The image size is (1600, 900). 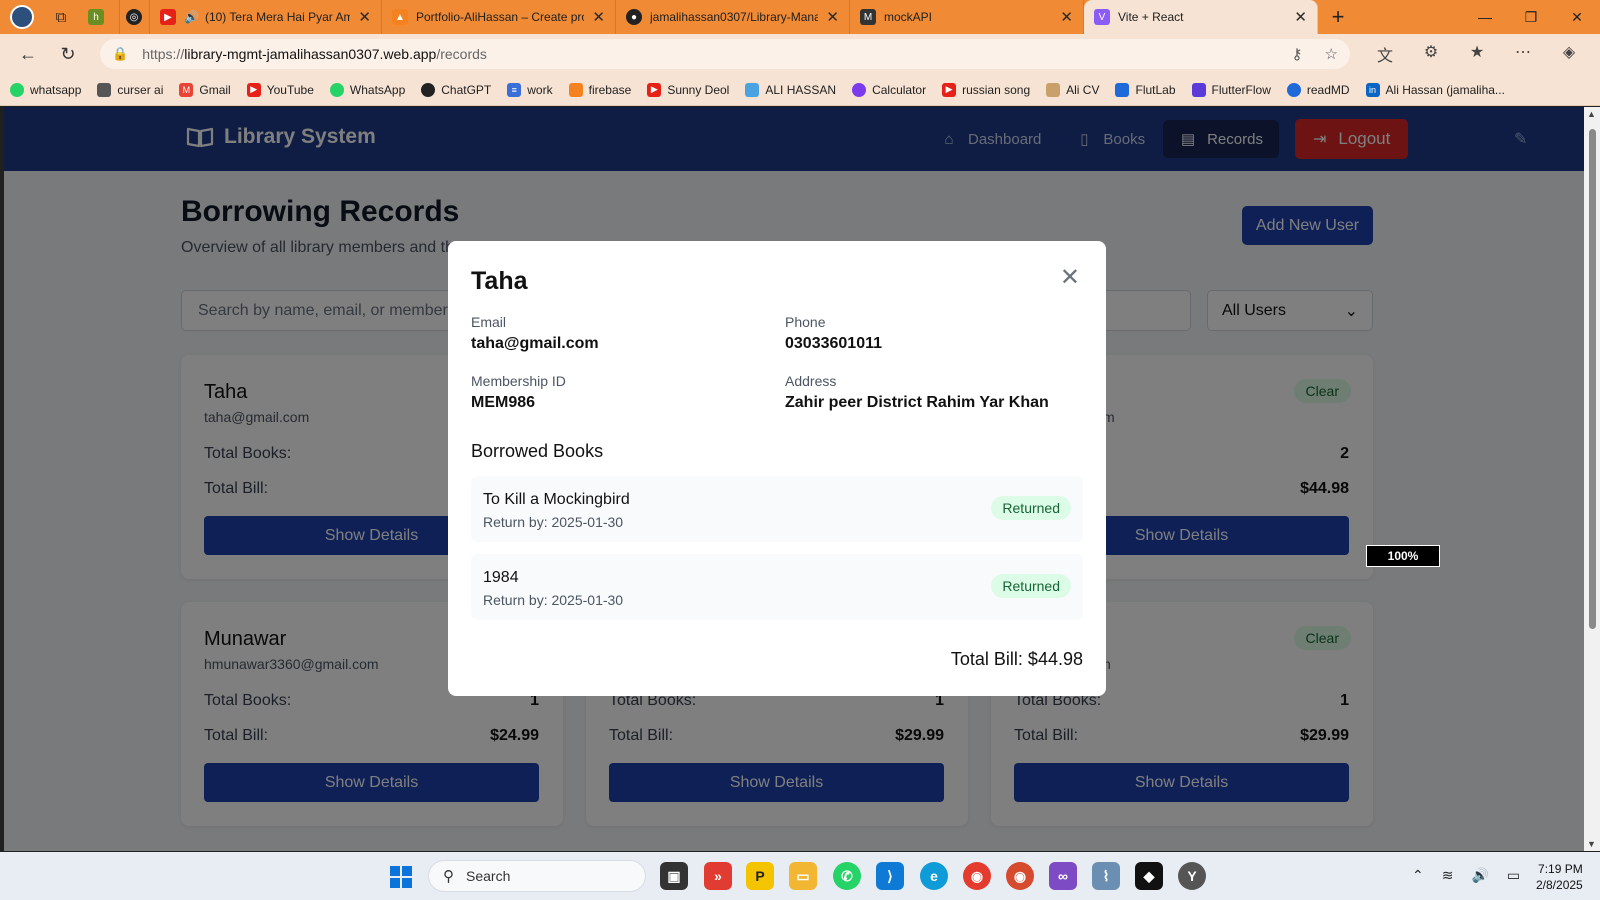 What do you see at coordinates (1513, 875) in the screenshot?
I see `battery-icon: ▭` at bounding box center [1513, 875].